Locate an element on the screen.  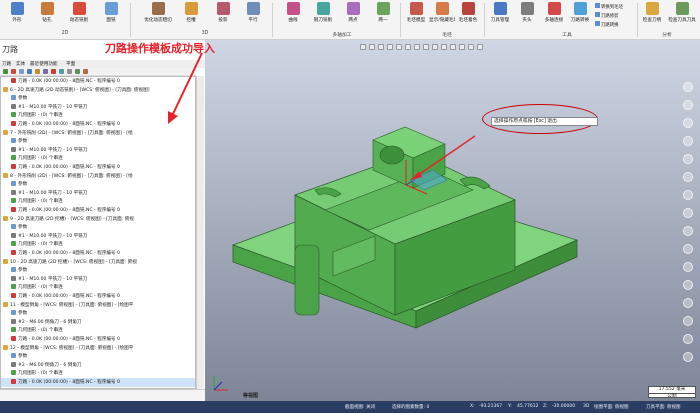
view-shade-icon is located at coordinates (417, 47).